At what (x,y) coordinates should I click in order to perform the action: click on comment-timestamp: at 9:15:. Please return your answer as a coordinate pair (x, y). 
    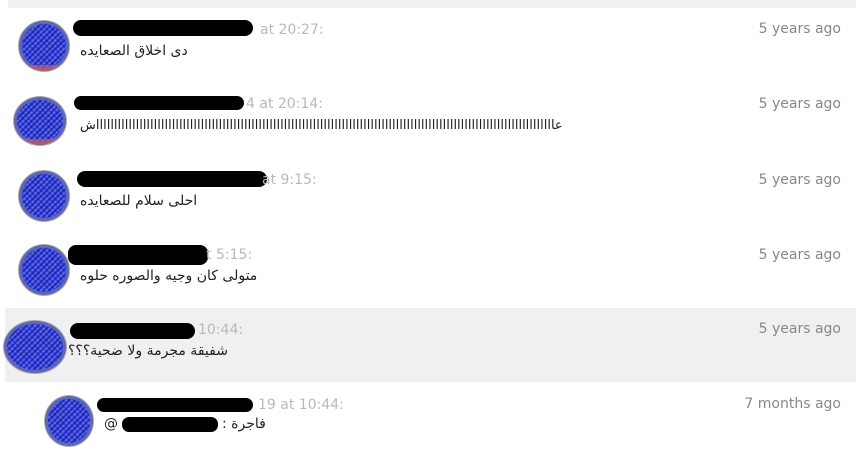
    Looking at the image, I should click on (289, 180).